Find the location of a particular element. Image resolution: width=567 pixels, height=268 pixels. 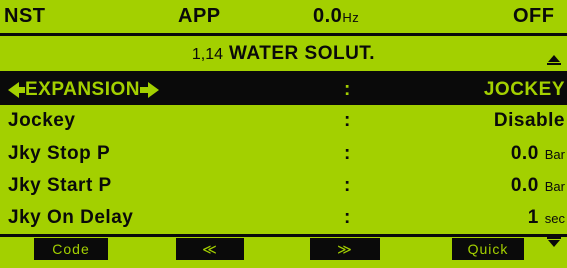

menu-title: 1,14 WATER SOLUT. is located at coordinates (283, 54).